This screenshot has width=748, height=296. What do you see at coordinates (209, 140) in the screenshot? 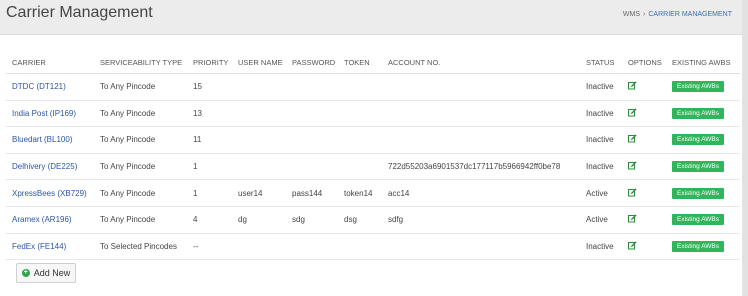
I see `priority-value: 11` at bounding box center [209, 140].